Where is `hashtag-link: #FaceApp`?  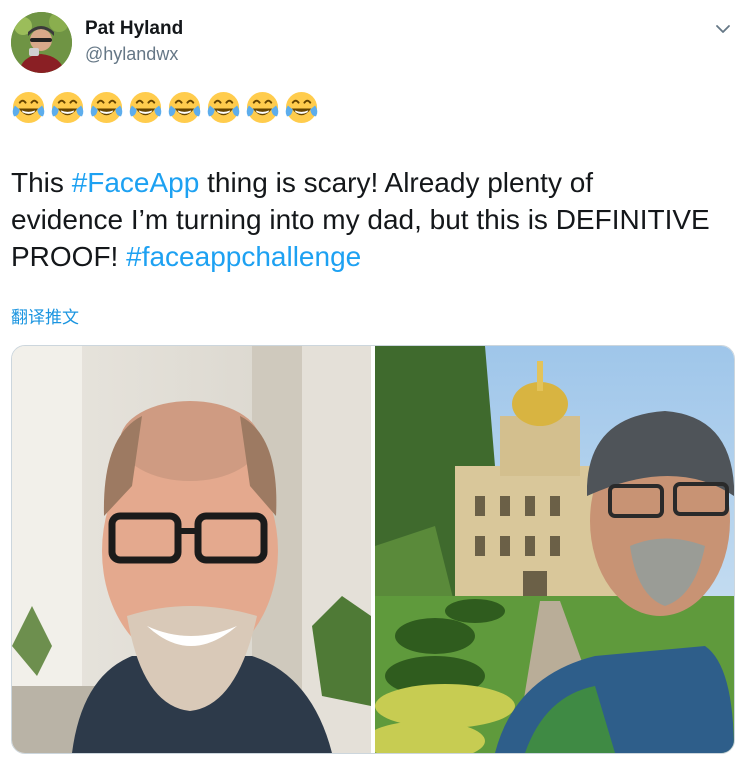
hashtag-link: #FaceApp is located at coordinates (136, 182).